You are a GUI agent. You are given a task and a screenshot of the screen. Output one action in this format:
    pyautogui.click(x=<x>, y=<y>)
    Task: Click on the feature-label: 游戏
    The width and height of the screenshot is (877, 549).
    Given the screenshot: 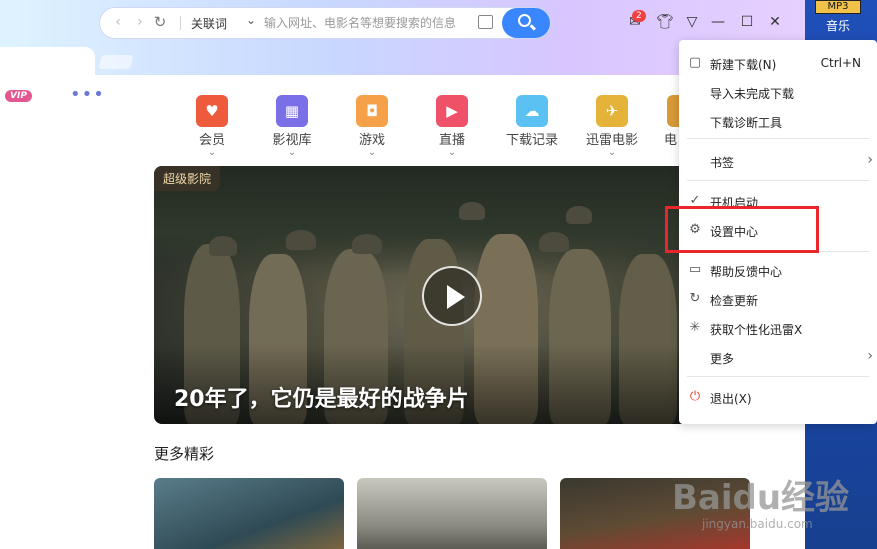 What is the action you would take?
    pyautogui.click(x=371, y=140)
    